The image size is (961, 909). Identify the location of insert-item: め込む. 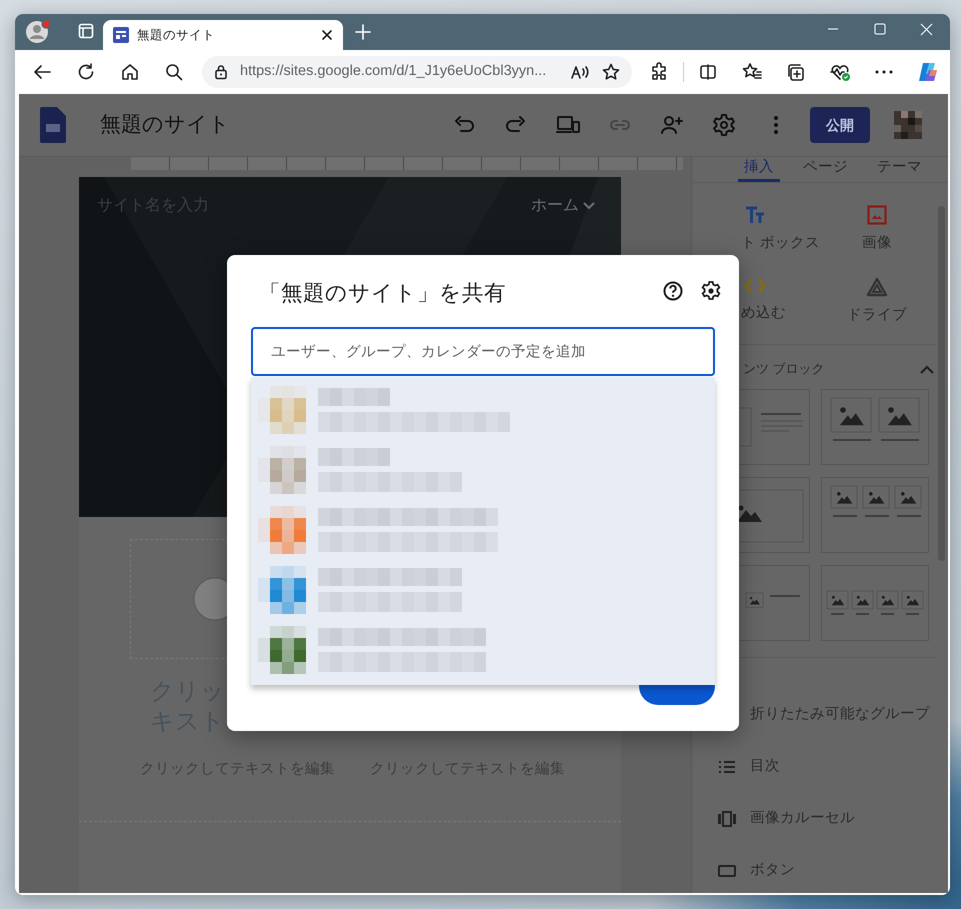
(754, 301).